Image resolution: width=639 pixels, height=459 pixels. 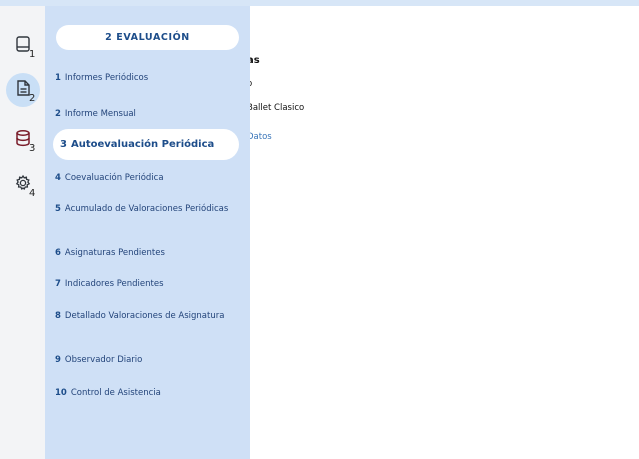 I want to click on rail-item-4-sub: 4, so click(x=32, y=193).